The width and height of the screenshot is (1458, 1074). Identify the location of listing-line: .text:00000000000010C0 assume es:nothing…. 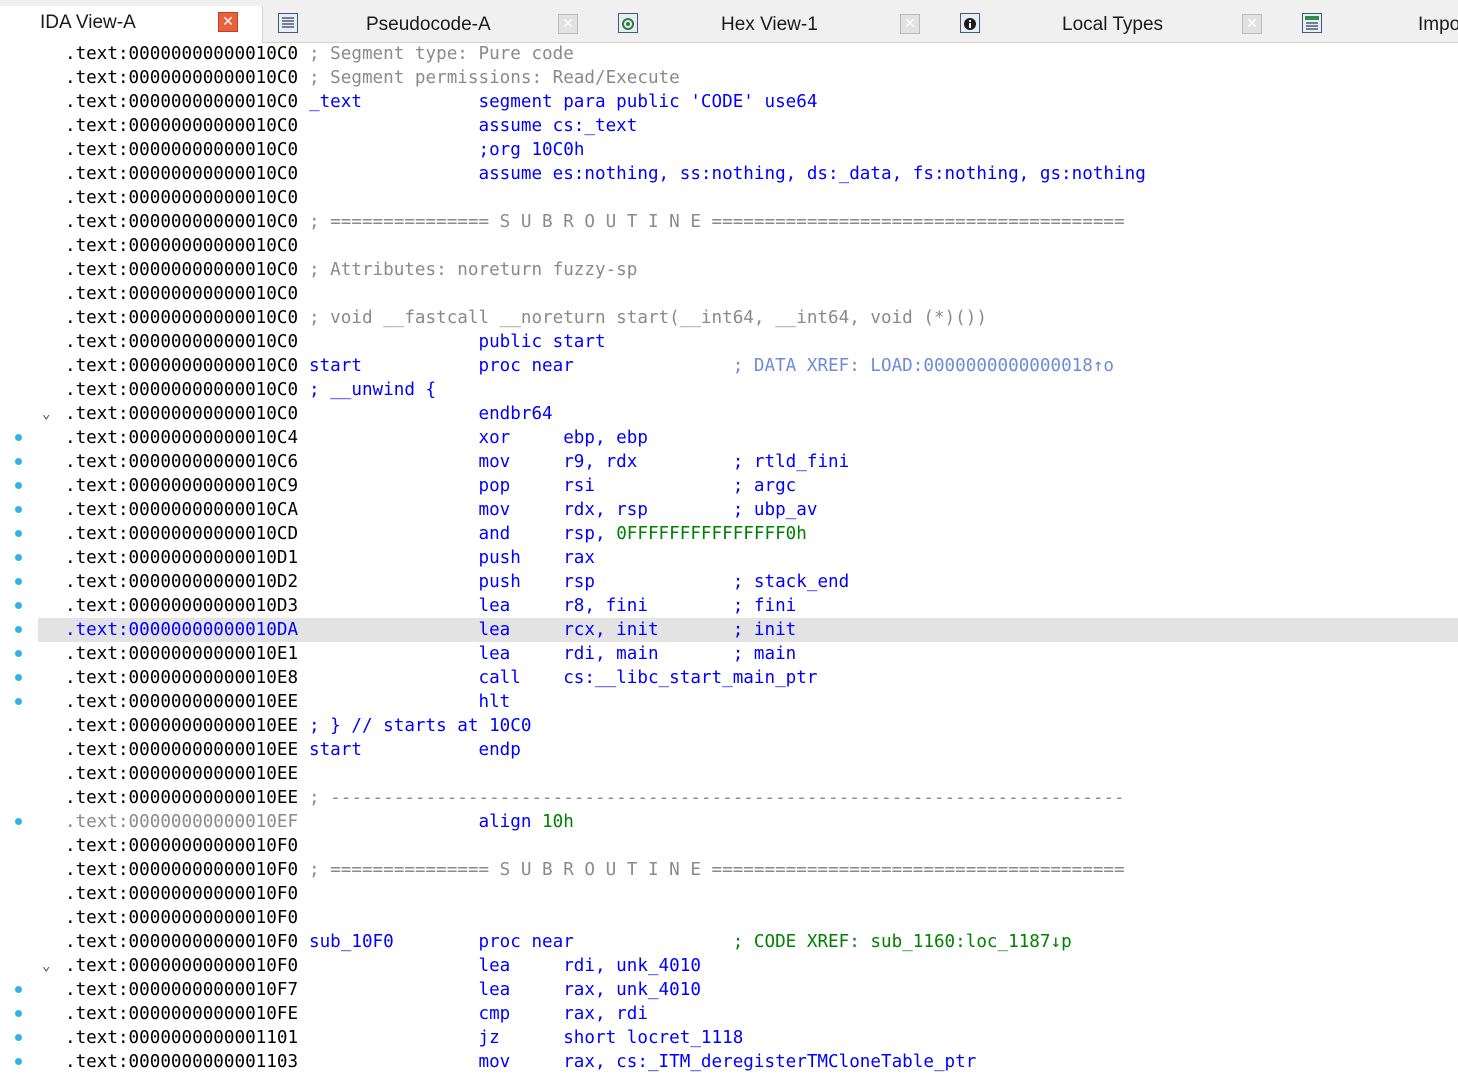
(729, 174).